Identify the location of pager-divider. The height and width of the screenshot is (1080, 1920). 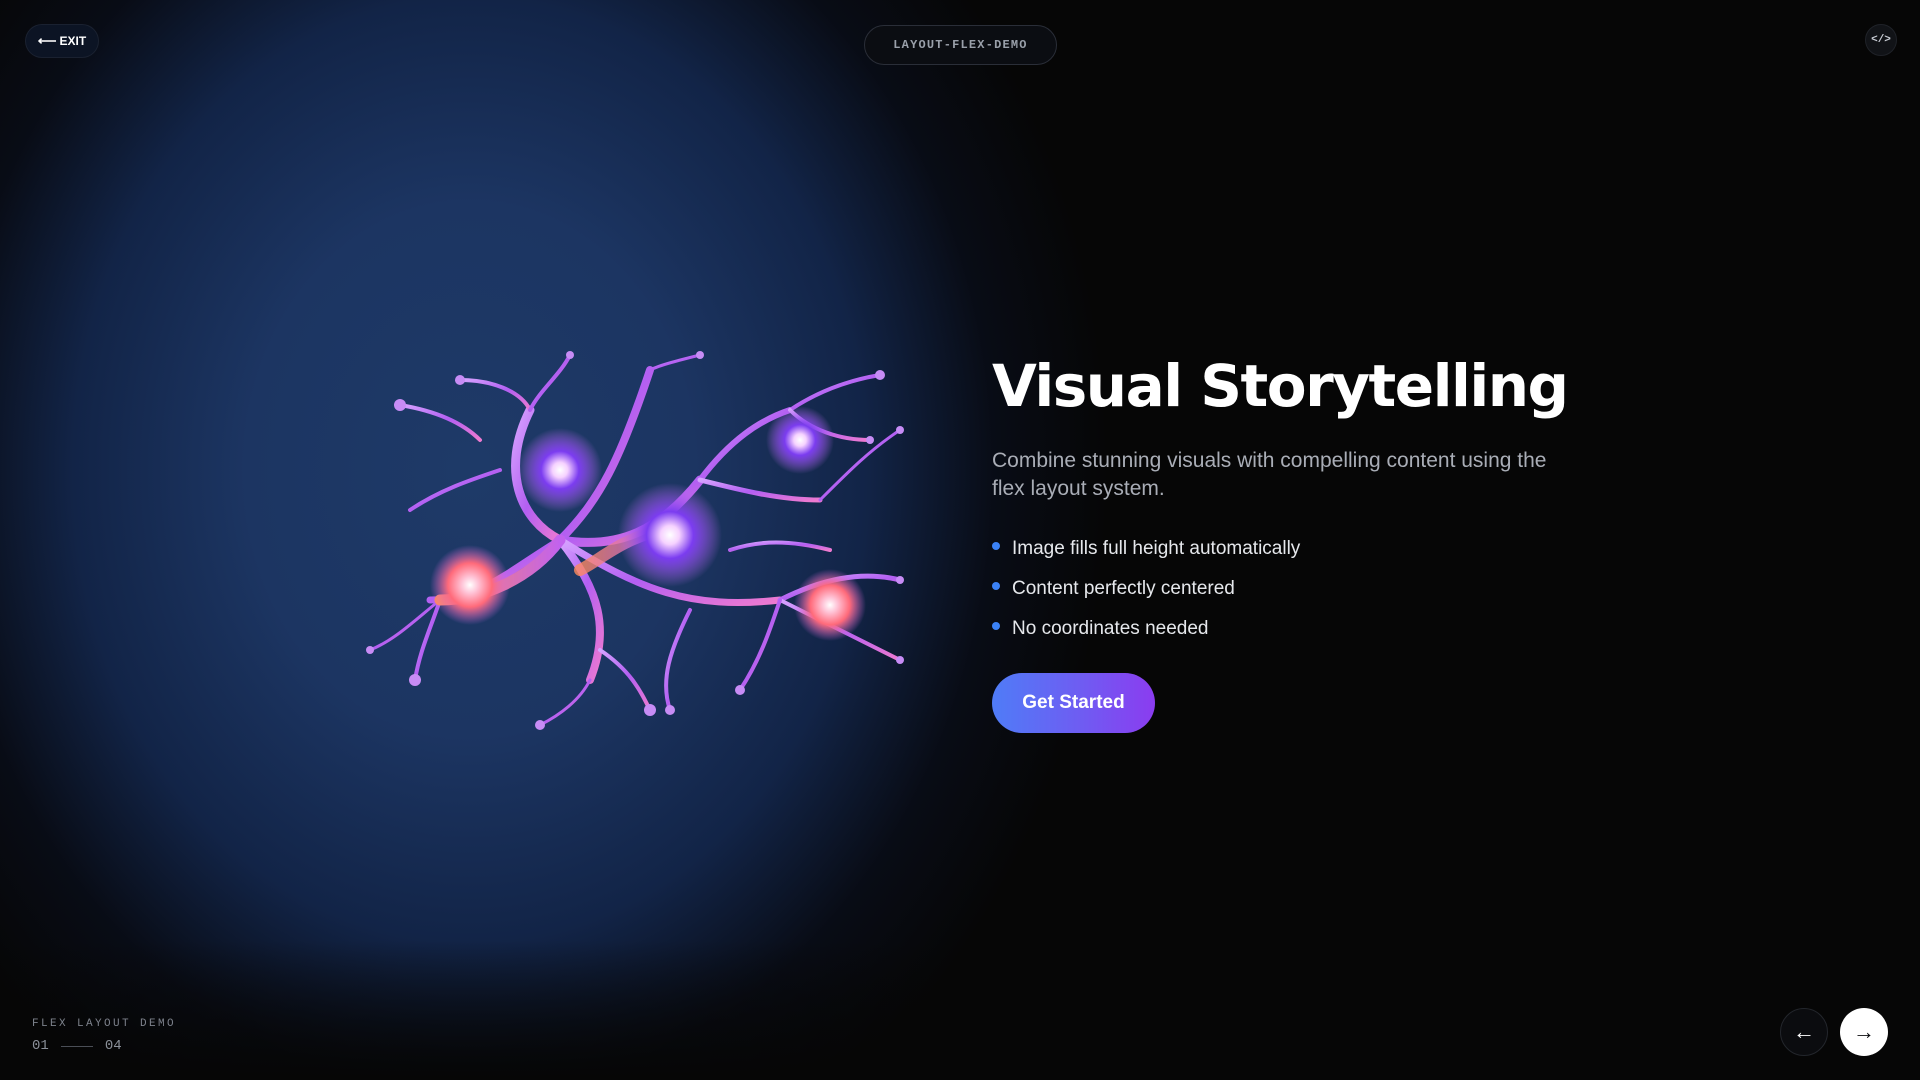
(76, 1046).